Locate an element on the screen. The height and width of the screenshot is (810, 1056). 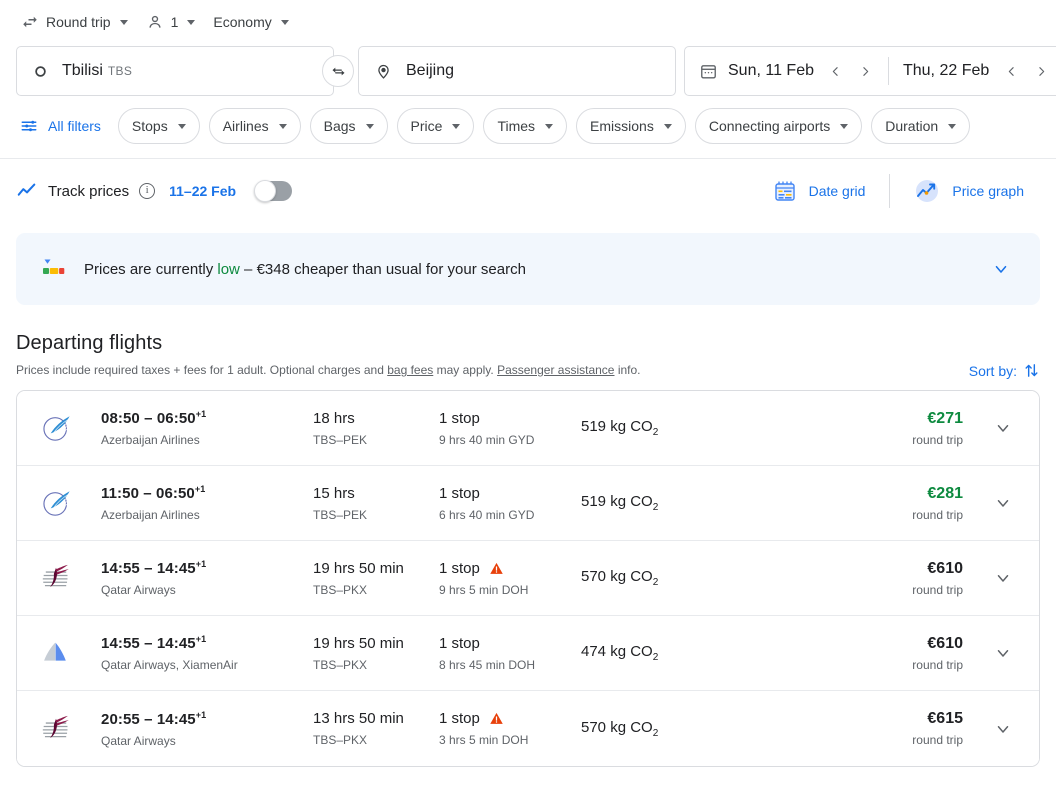
all-filters-button: All filters is located at coordinates (62, 126).